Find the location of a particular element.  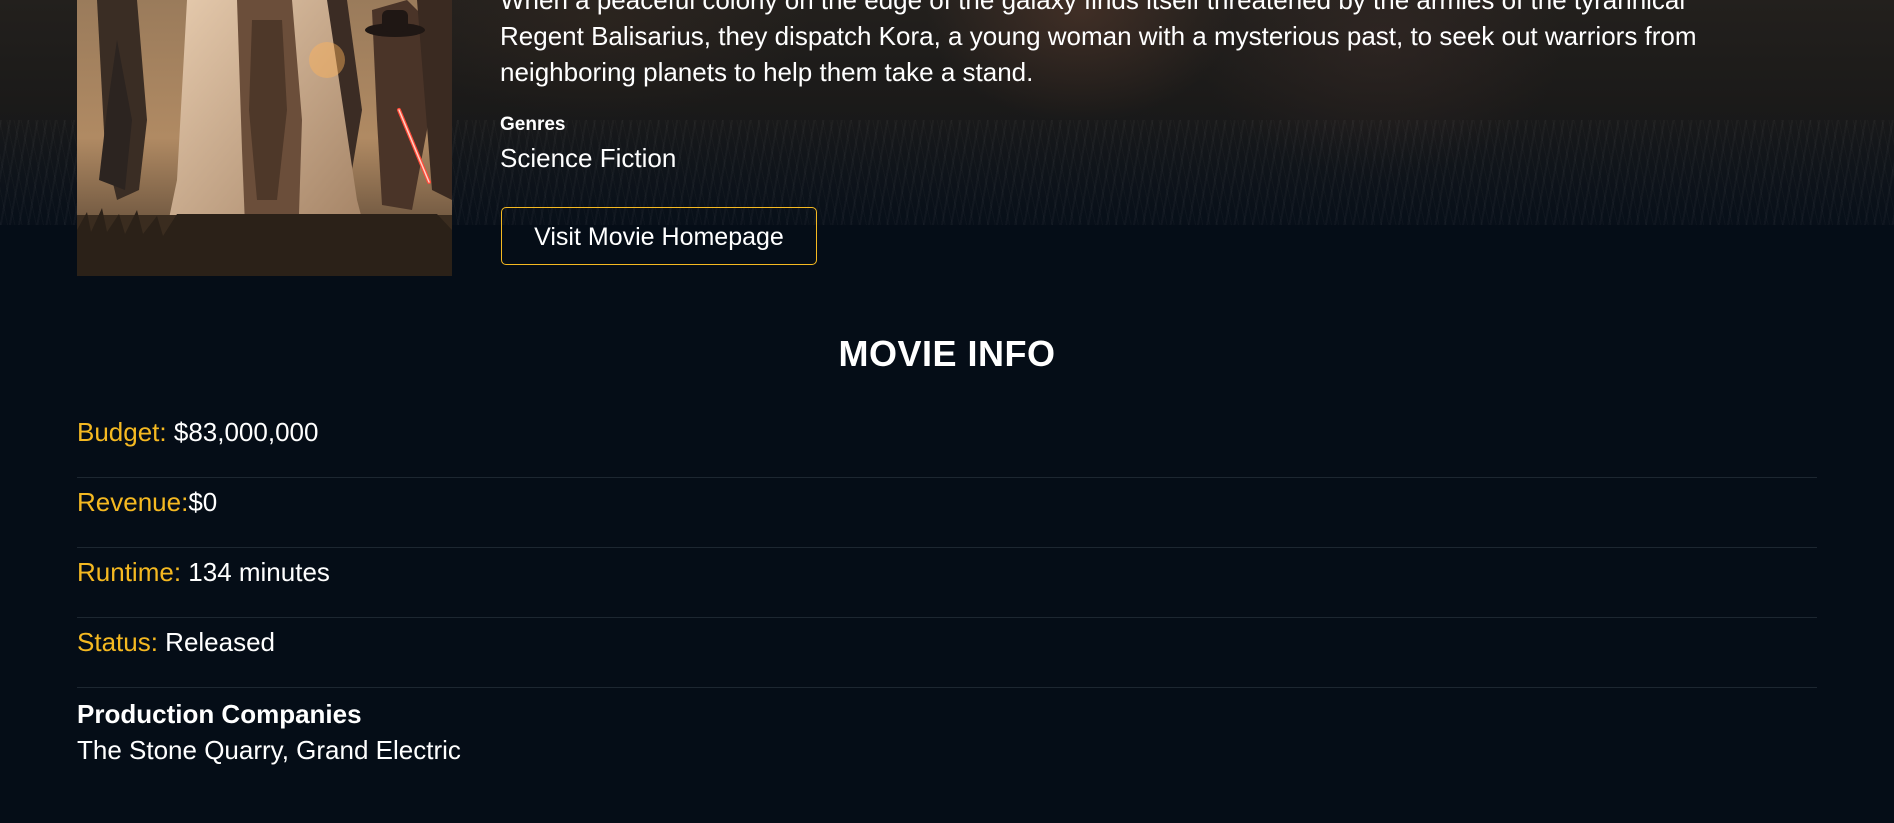

movie-info-heading: MOVIE INFO is located at coordinates (947, 353).